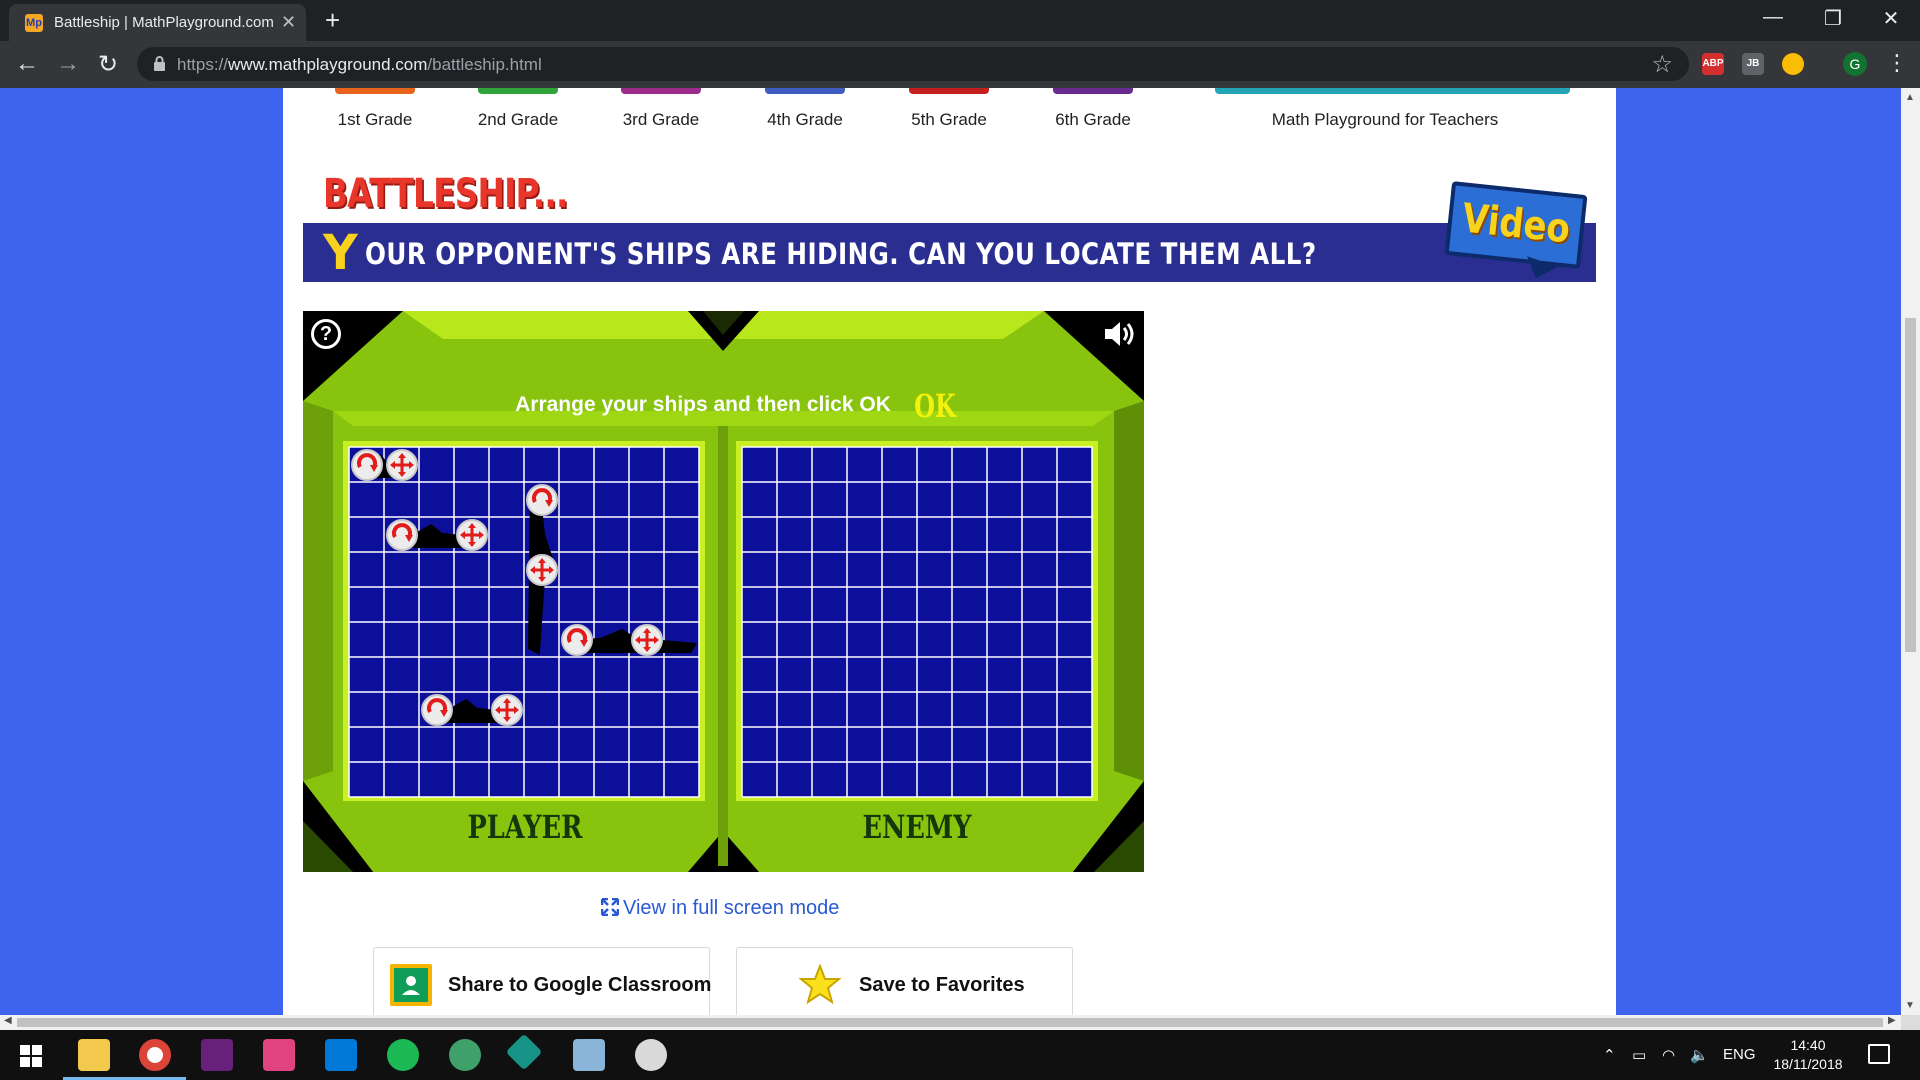 This screenshot has height=1080, width=1920. I want to click on nav-6th-grade: 6th Grade, so click(1093, 113).